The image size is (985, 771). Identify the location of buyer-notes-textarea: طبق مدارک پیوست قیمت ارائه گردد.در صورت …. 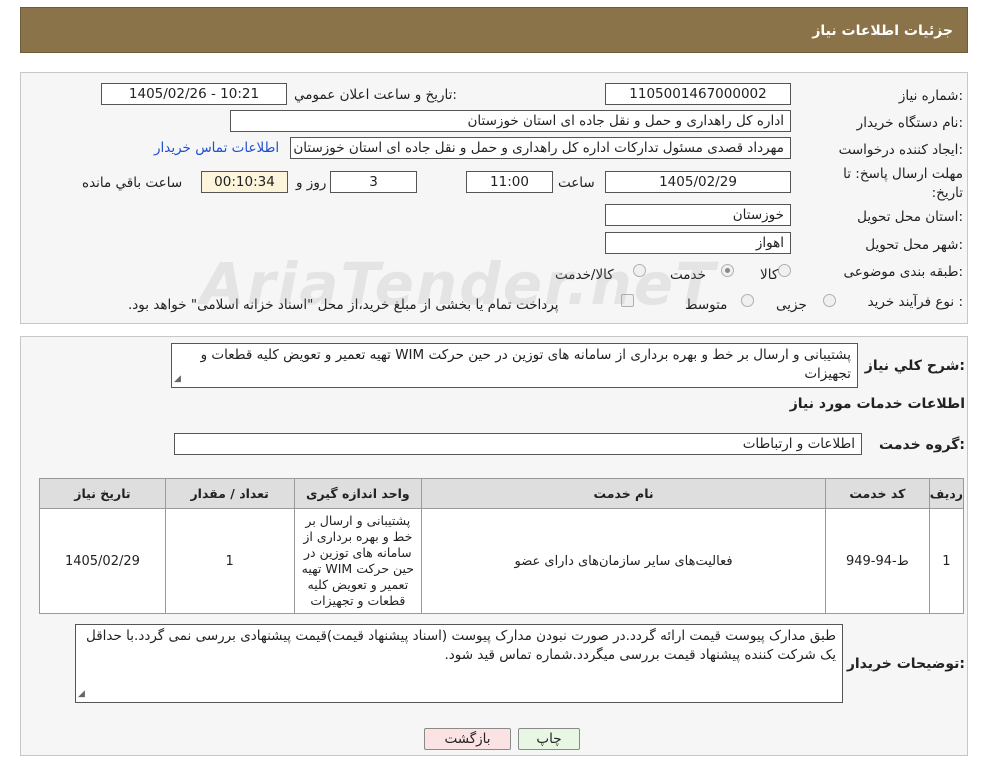
(459, 663).